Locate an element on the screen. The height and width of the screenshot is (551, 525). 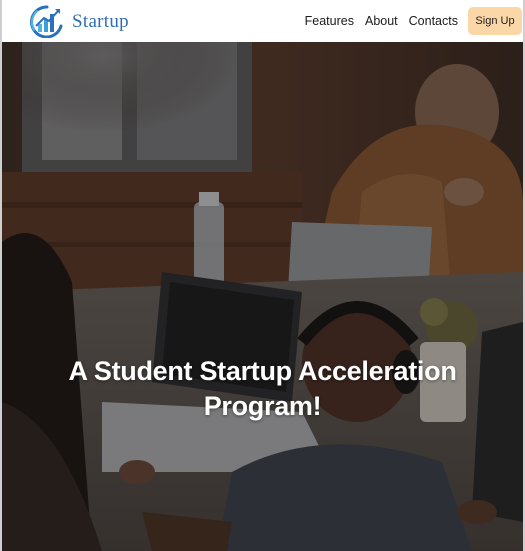
brand-link: Startup is located at coordinates (78, 21).